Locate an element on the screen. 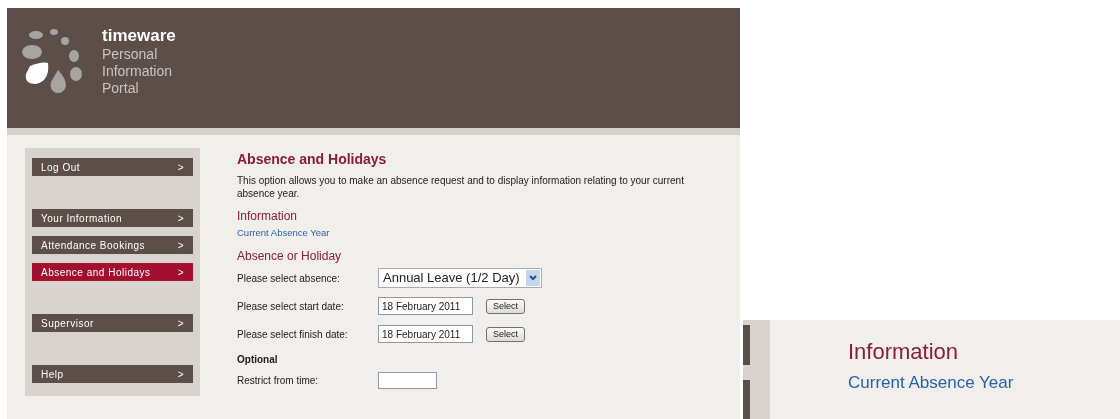 This screenshot has width=1120, height=419. portal-subtitle: Portal is located at coordinates (121, 88).